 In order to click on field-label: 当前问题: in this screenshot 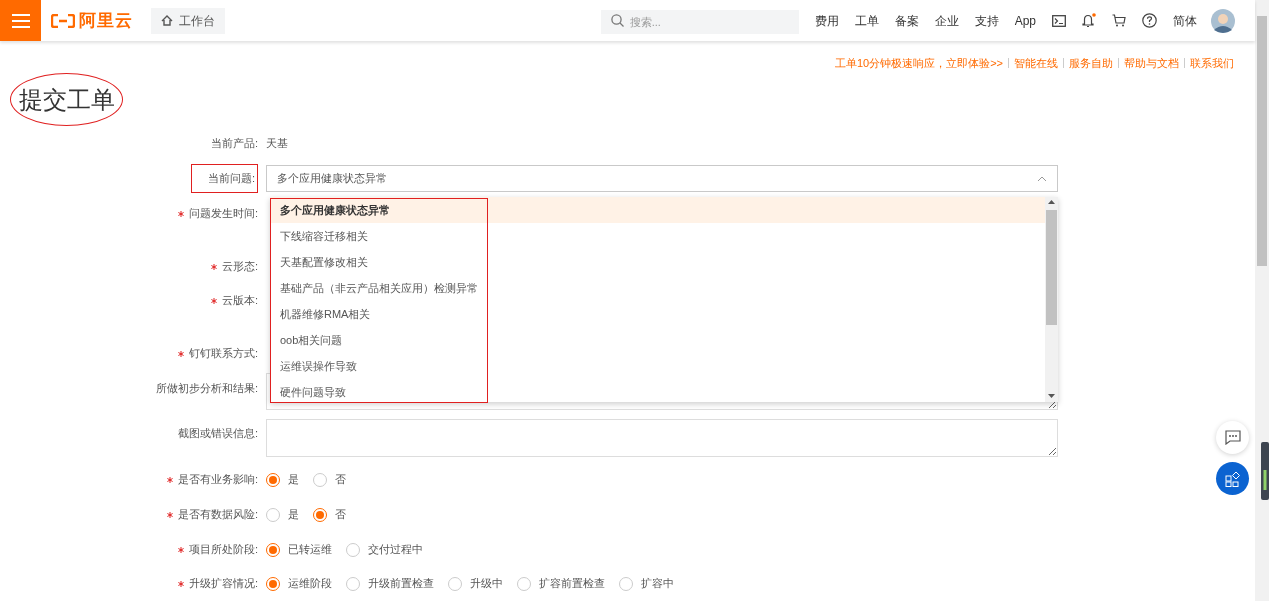, I will do `click(224, 178)`.